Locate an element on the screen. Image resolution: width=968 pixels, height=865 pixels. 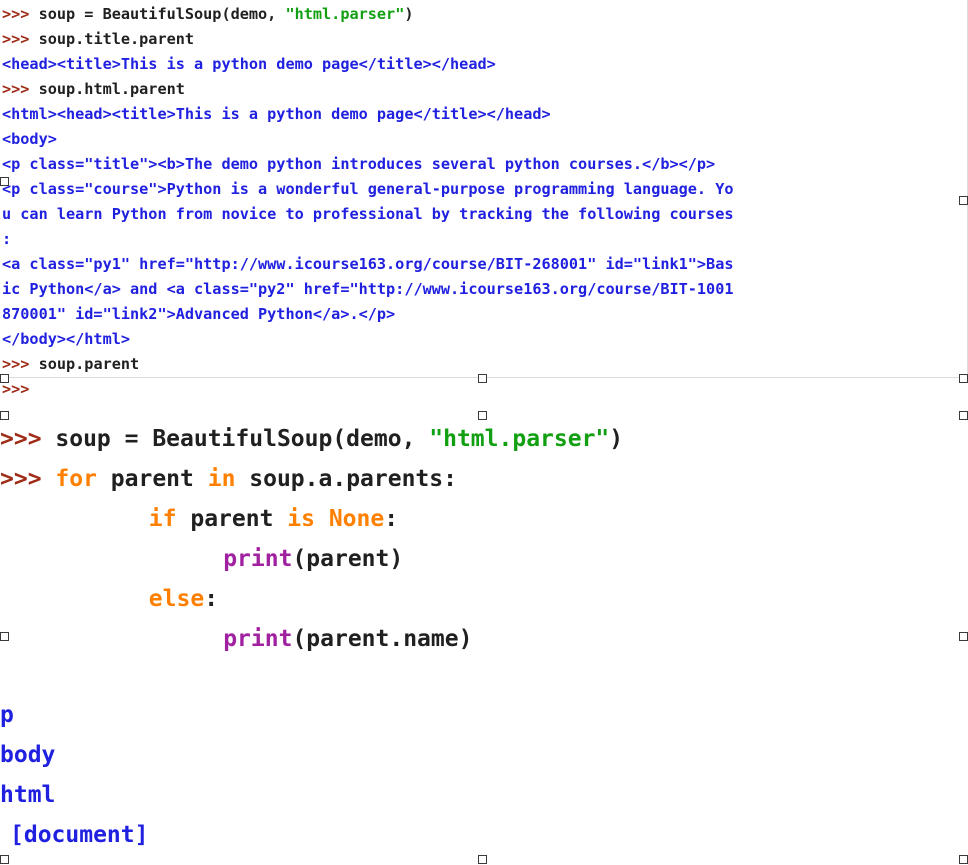
code-token-keyword: for is located at coordinates (83, 479).